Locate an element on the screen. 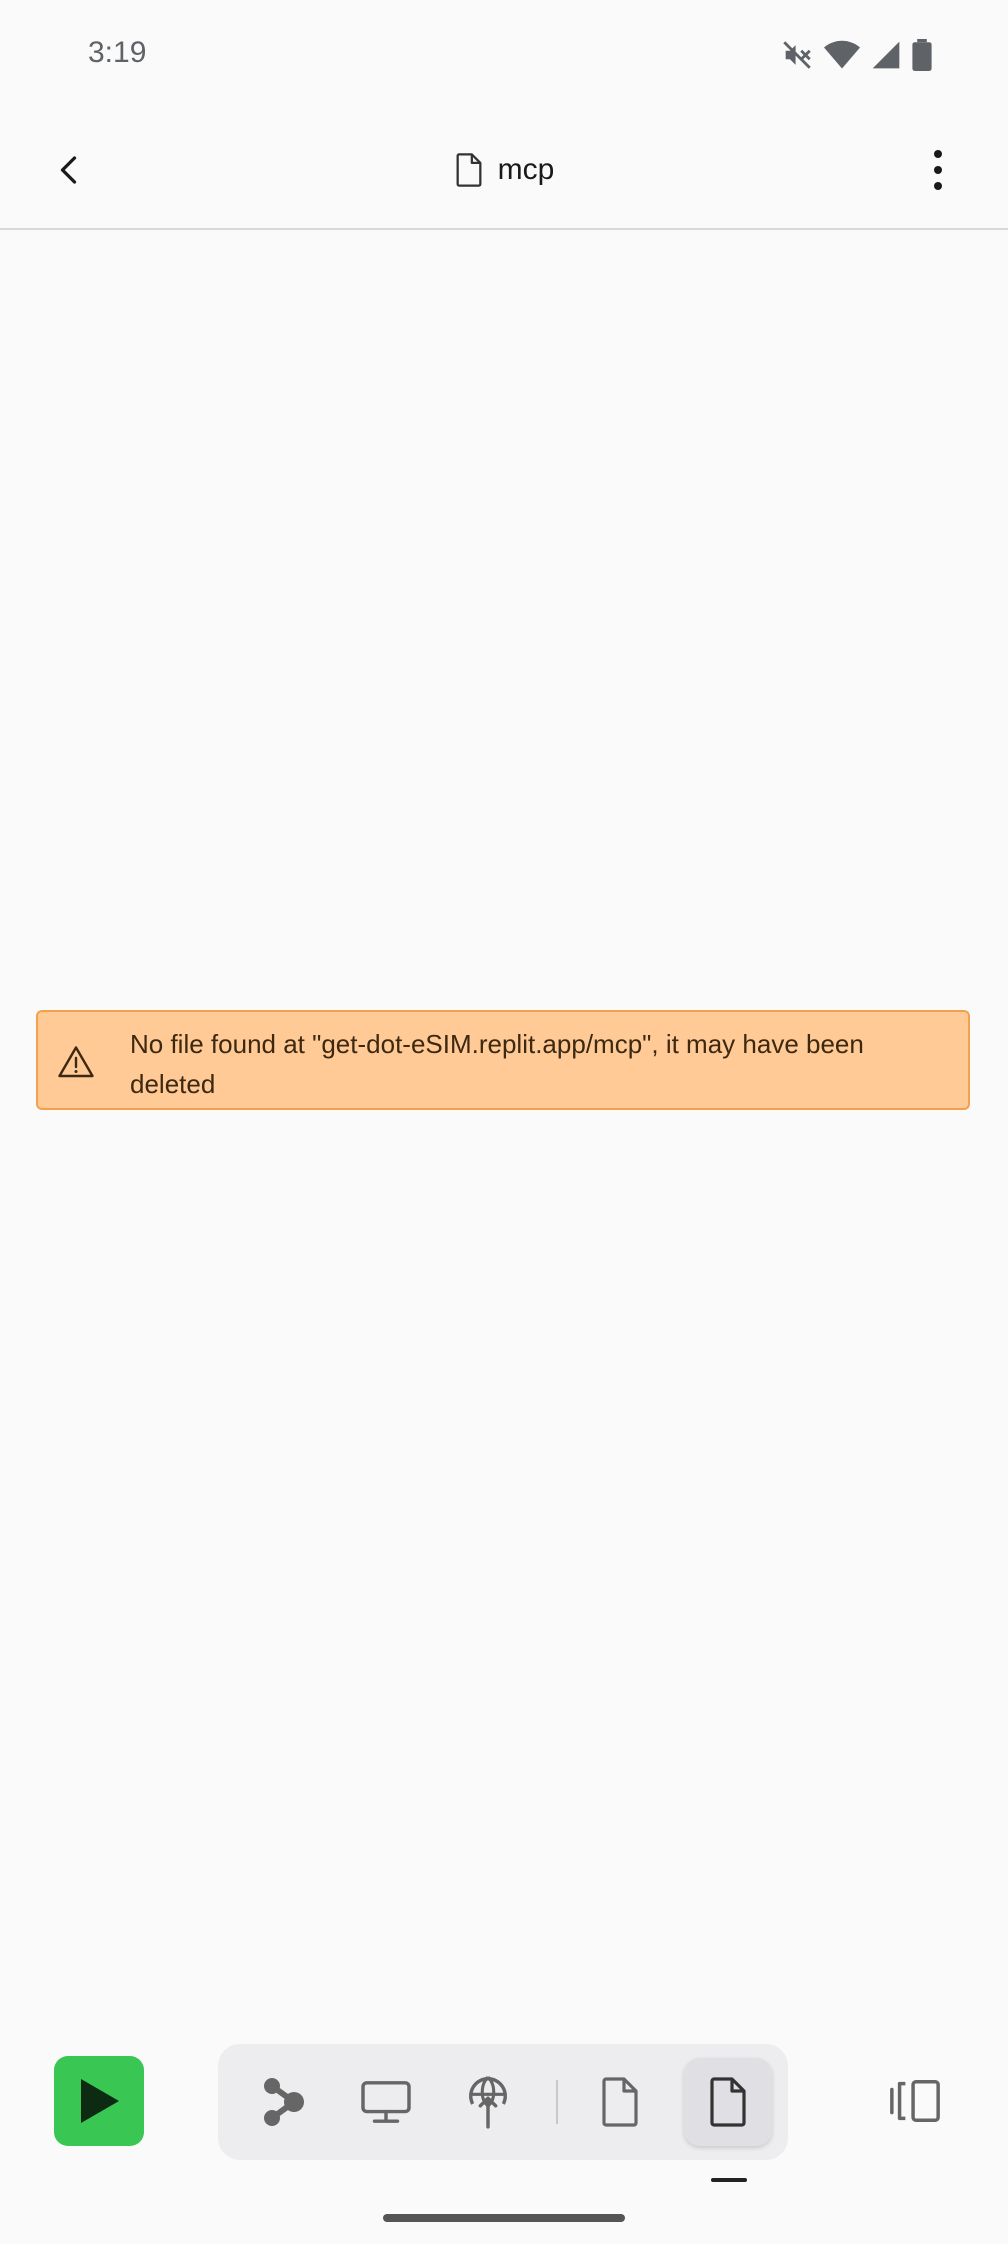 This screenshot has width=1008, height=2244. split-view-button is located at coordinates (915, 2101).